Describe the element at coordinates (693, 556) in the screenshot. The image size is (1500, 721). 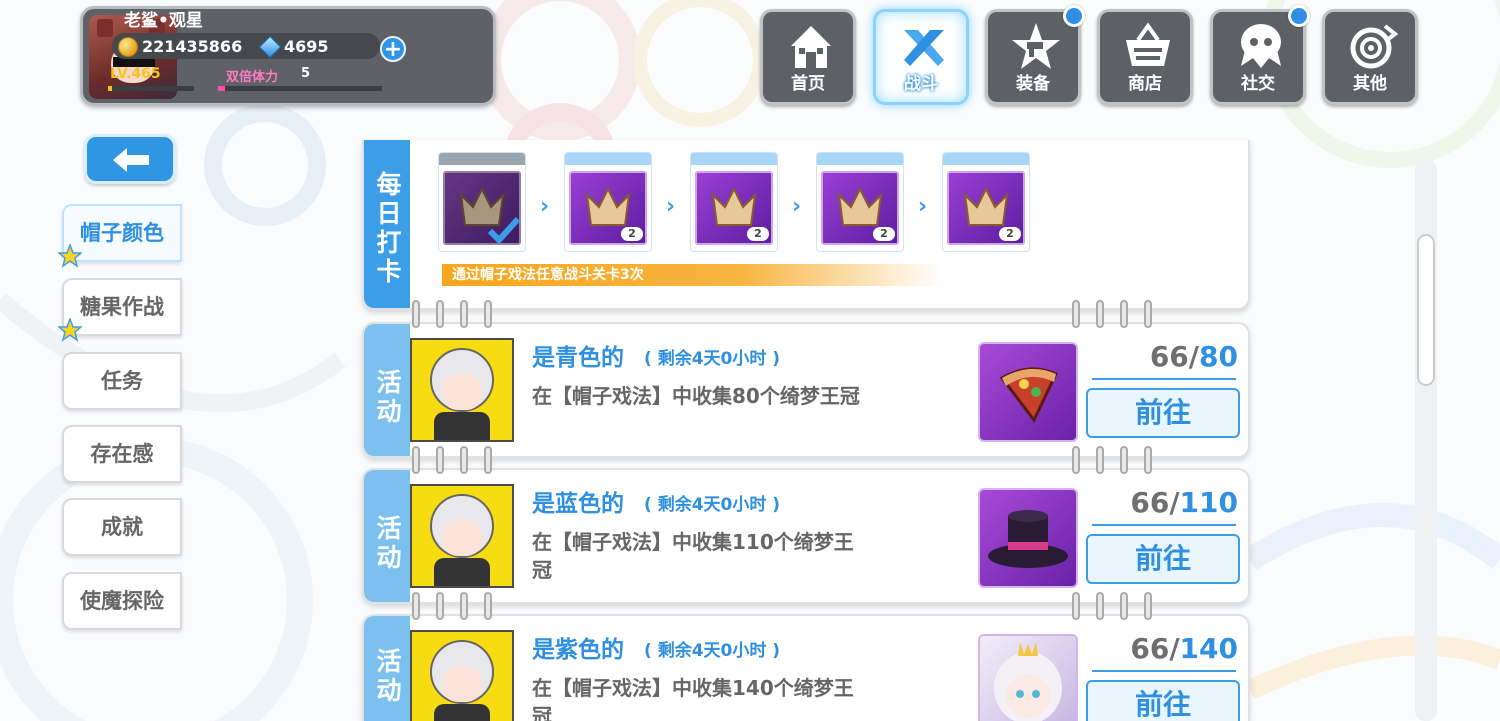
I see `task-description: 在【帽子戏法】中收集110个绮梦王冠` at that location.